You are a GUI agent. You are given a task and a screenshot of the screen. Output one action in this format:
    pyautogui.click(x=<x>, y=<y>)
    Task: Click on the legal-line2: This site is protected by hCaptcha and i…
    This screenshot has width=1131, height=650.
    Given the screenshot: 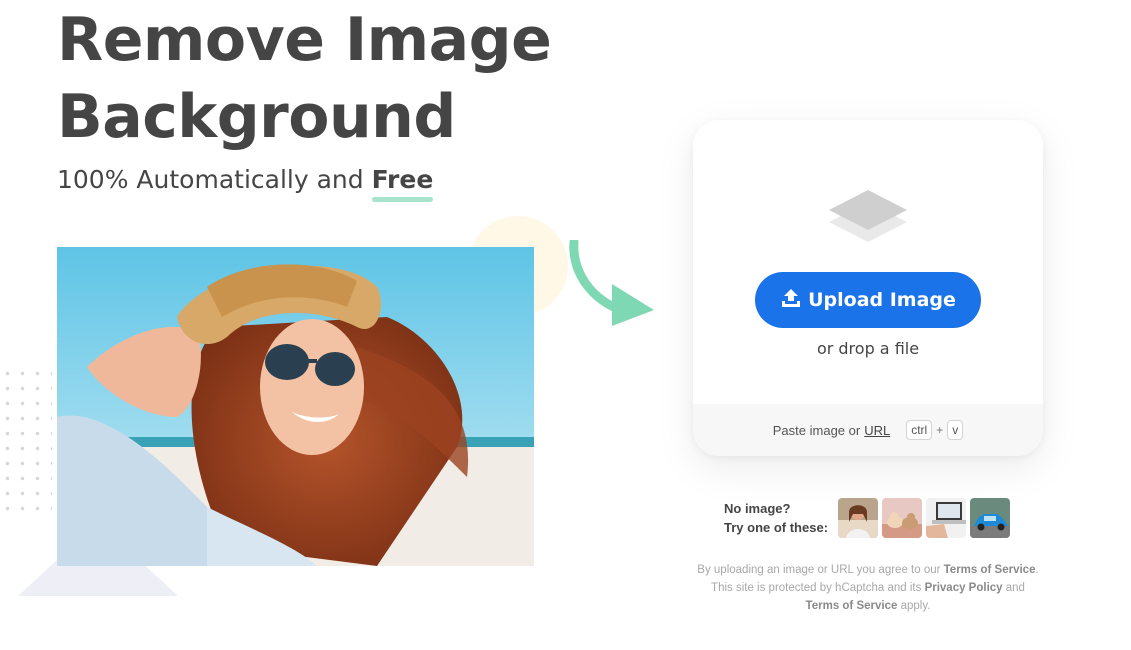 What is the action you would take?
    pyautogui.click(x=868, y=588)
    